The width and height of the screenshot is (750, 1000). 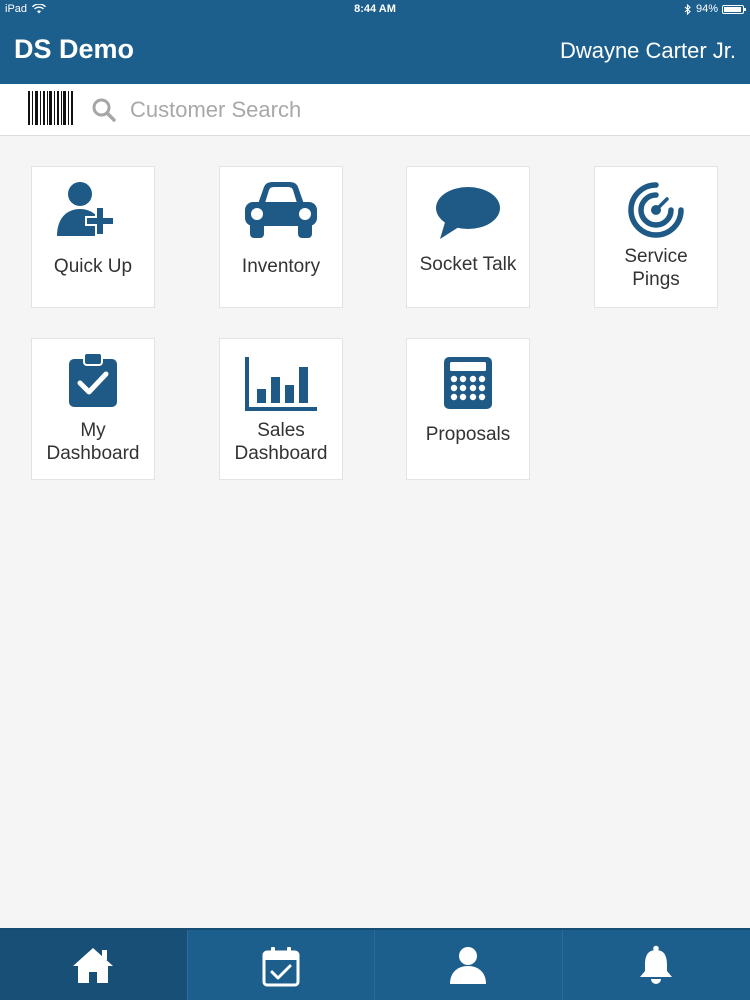 I want to click on tab-calendar, so click(x=281, y=965).